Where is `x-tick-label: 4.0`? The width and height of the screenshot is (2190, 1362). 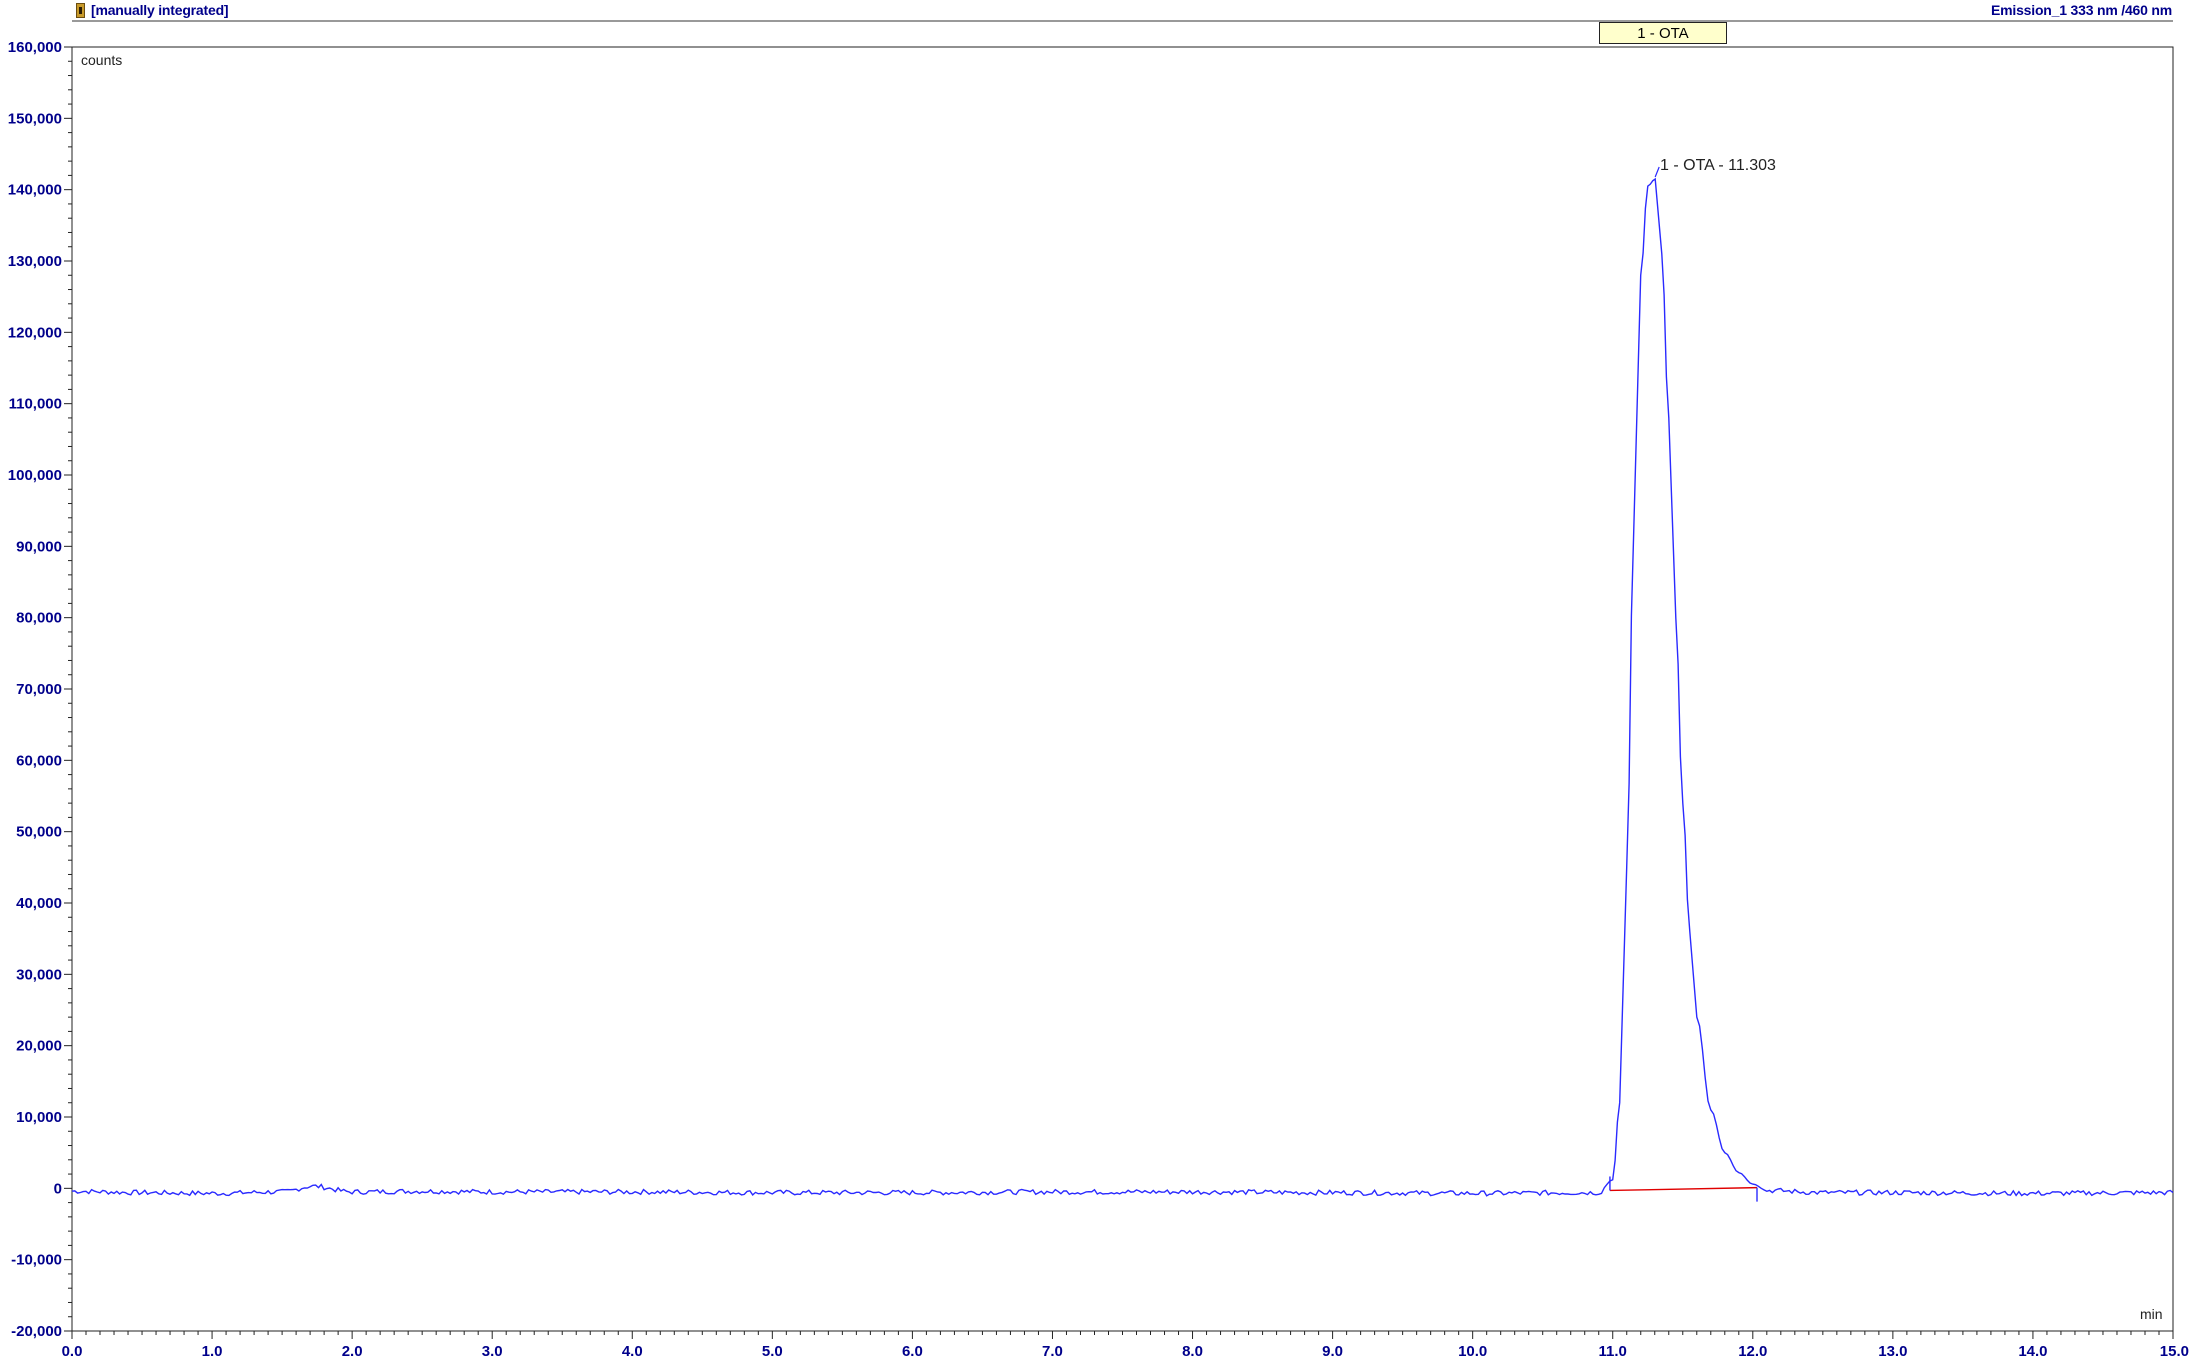 x-tick-label: 4.0 is located at coordinates (632, 1351).